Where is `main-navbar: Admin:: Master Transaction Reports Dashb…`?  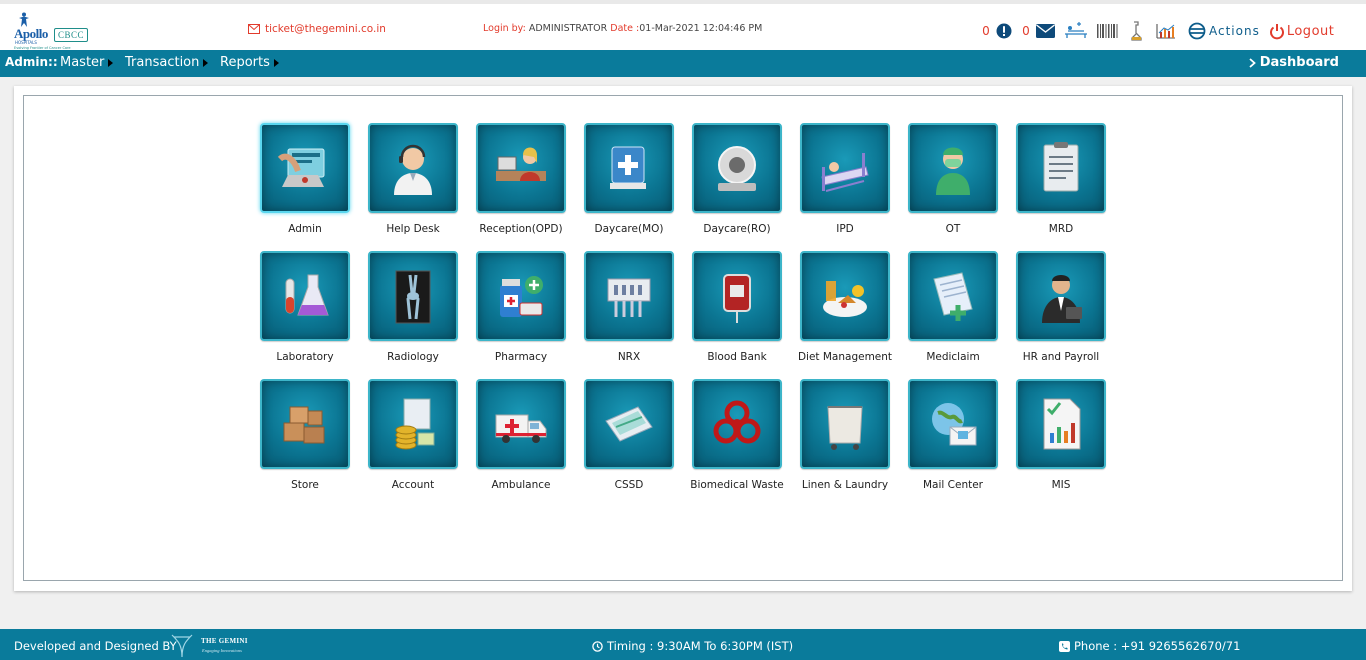 main-navbar: Admin:: Master Transaction Reports Dashb… is located at coordinates (683, 63).